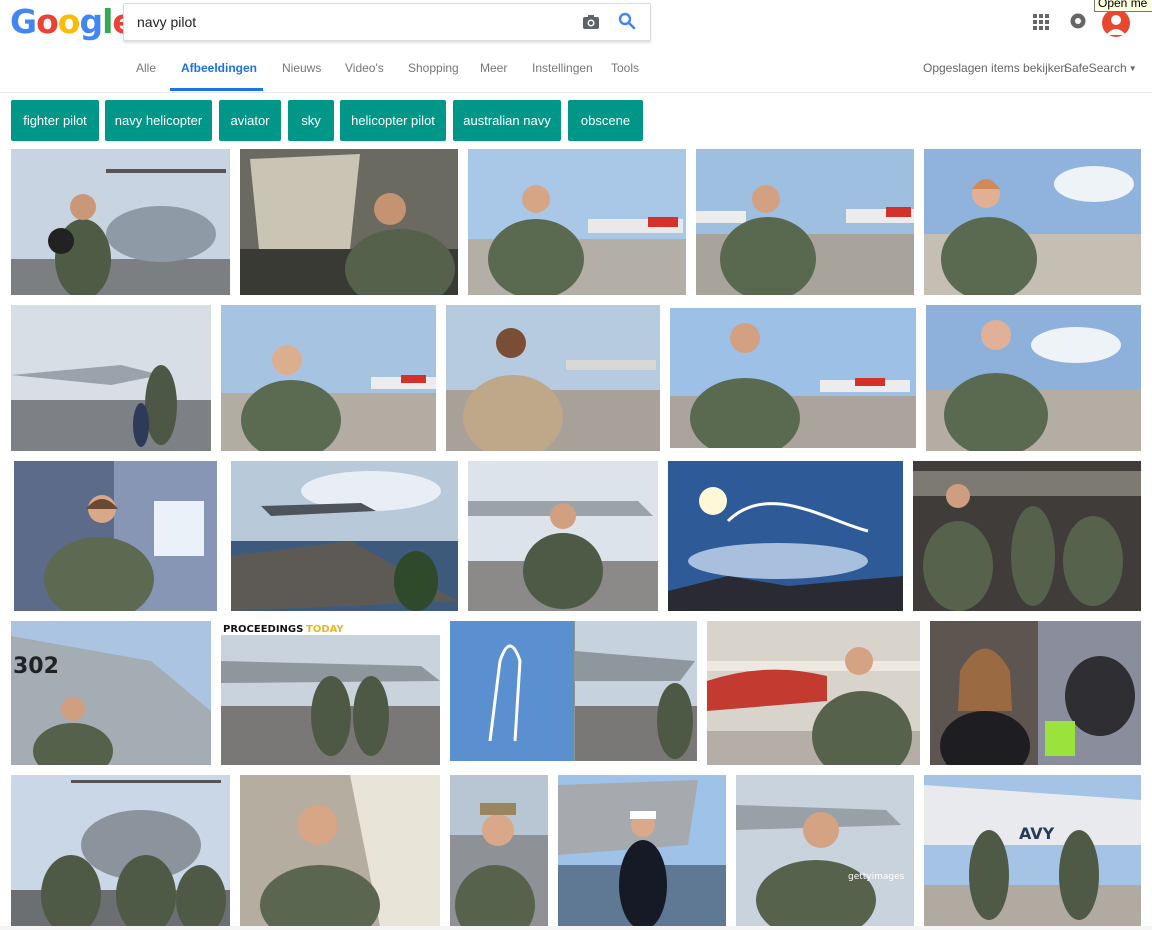  I want to click on image-pilot-kneeling, so click(563, 536).